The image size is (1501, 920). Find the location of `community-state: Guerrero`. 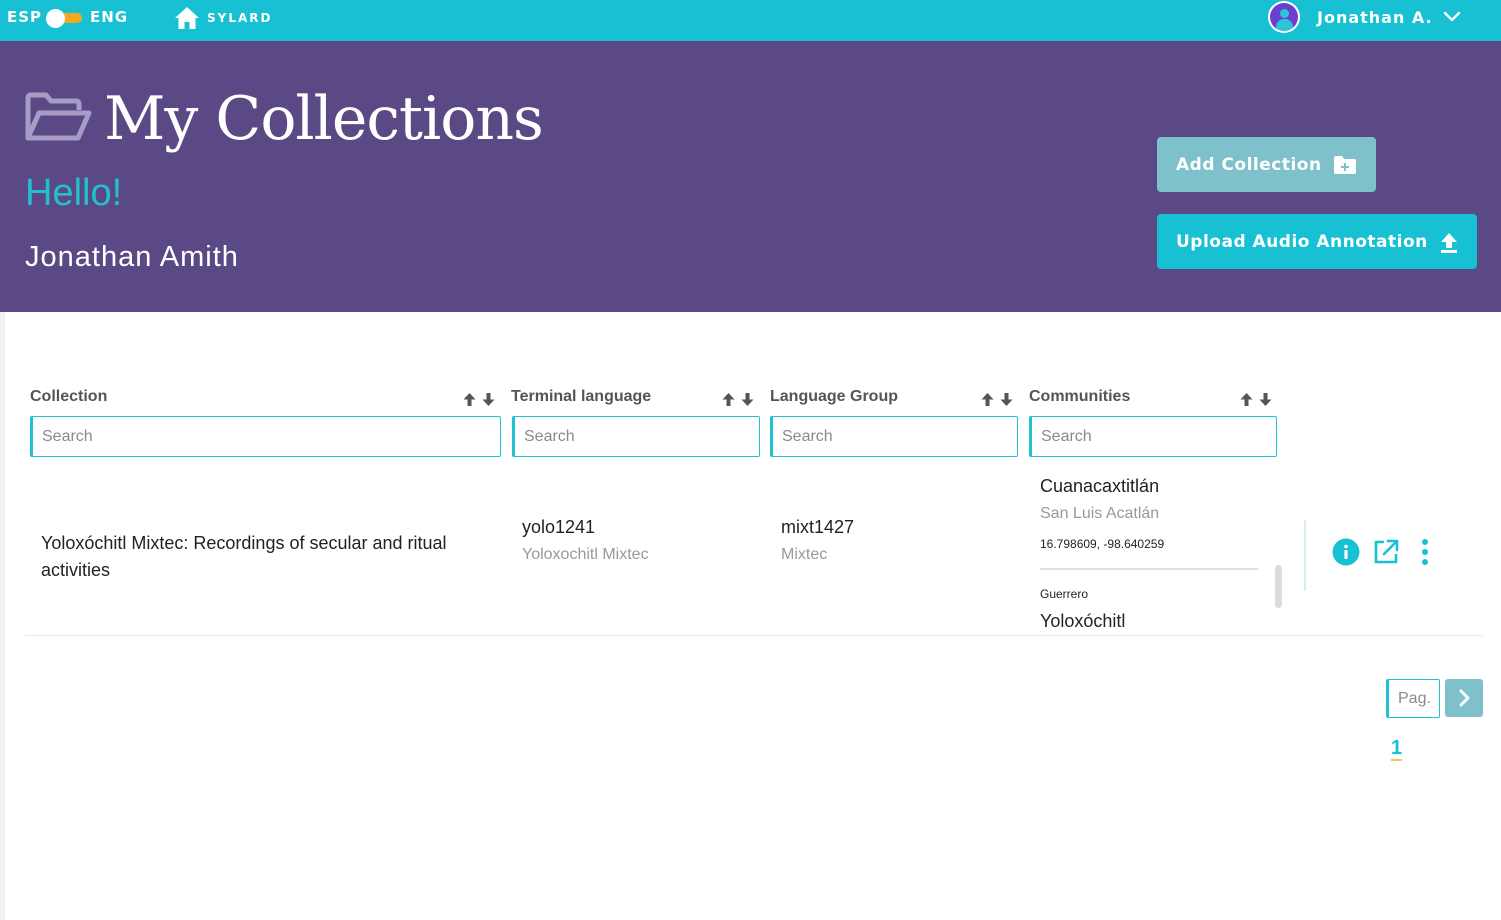

community-state: Guerrero is located at coordinates (1064, 594).